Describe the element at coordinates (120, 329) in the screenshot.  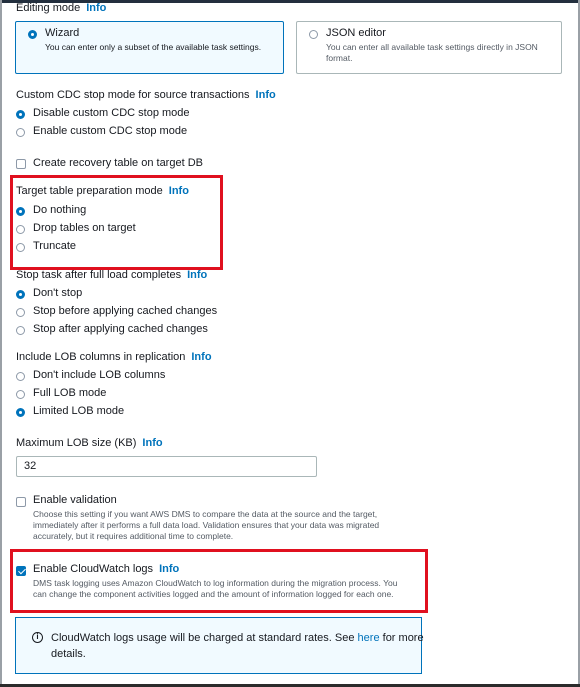
I see `stop-after-cached-label: Stop after applying cached changes` at that location.